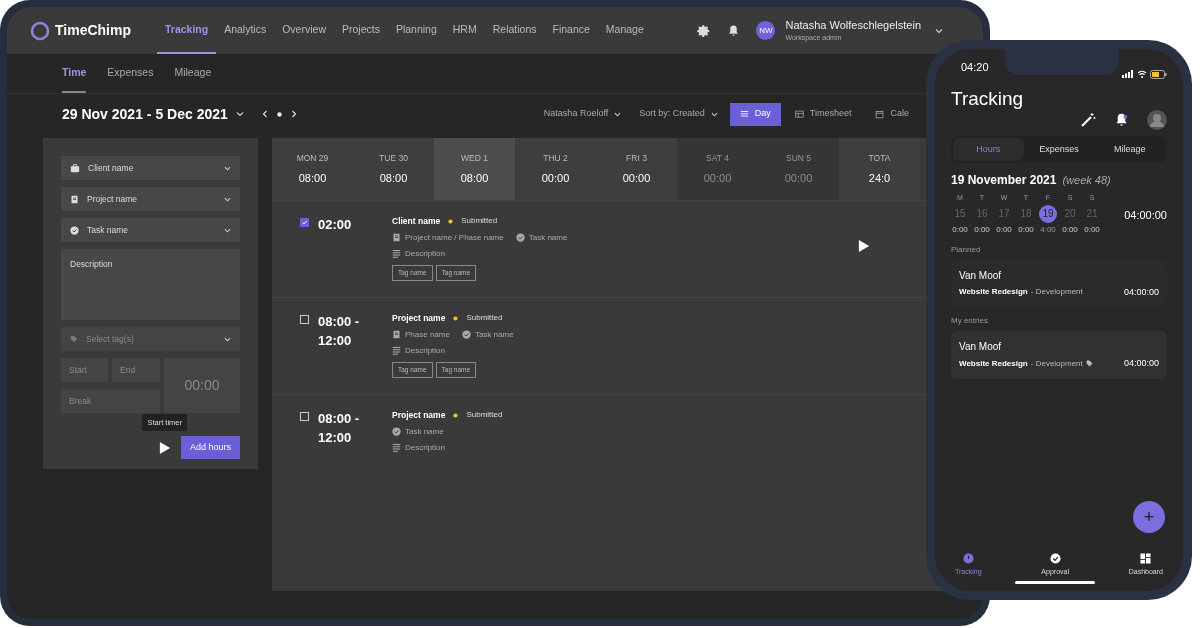 The height and width of the screenshot is (628, 1200). Describe the element at coordinates (555, 158) in the screenshot. I see `day-label: THU 2` at that location.